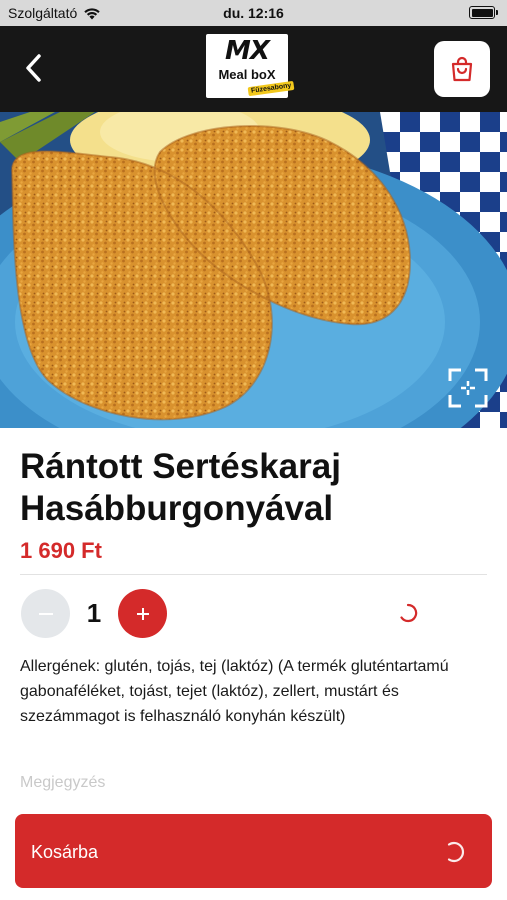 The image size is (507, 900). I want to click on expand-icon, so click(468, 388).